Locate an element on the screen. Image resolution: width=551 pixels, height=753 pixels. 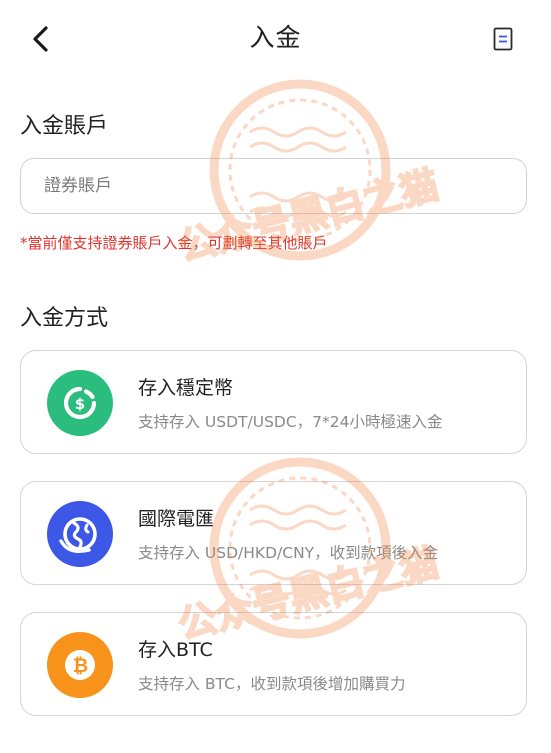
method-description: 支持存入 BTC，收到款項後增加購買力 is located at coordinates (272, 684).